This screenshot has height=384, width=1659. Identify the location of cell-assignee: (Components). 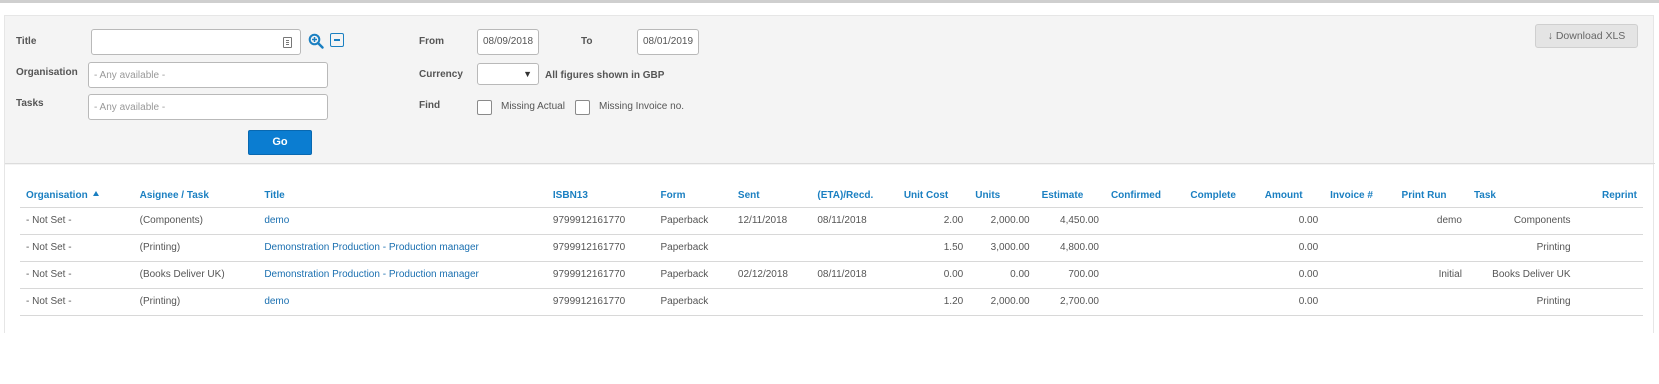
(196, 221).